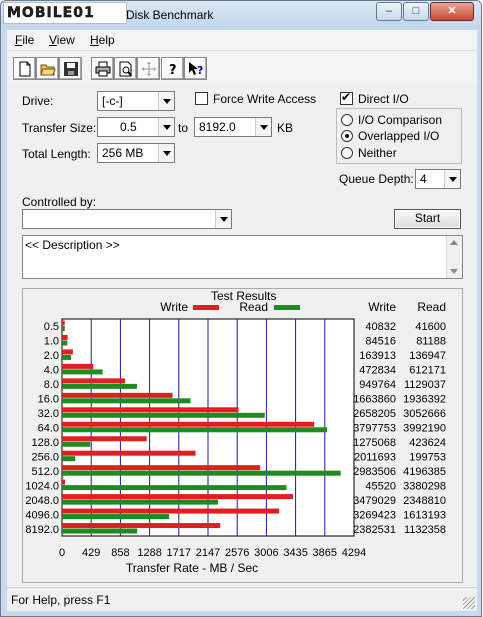 Image resolution: width=483 pixels, height=617 pixels. I want to click on read-value: 4196385, so click(424, 472).